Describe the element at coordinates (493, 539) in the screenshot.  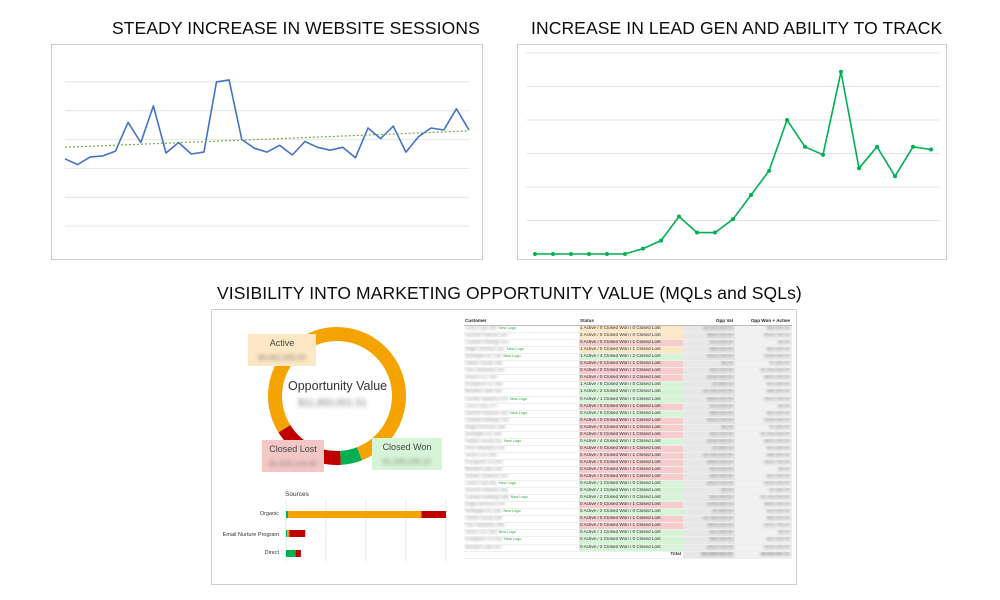
I see `customer-cell: Evergreen Co 310 New Logo` at that location.